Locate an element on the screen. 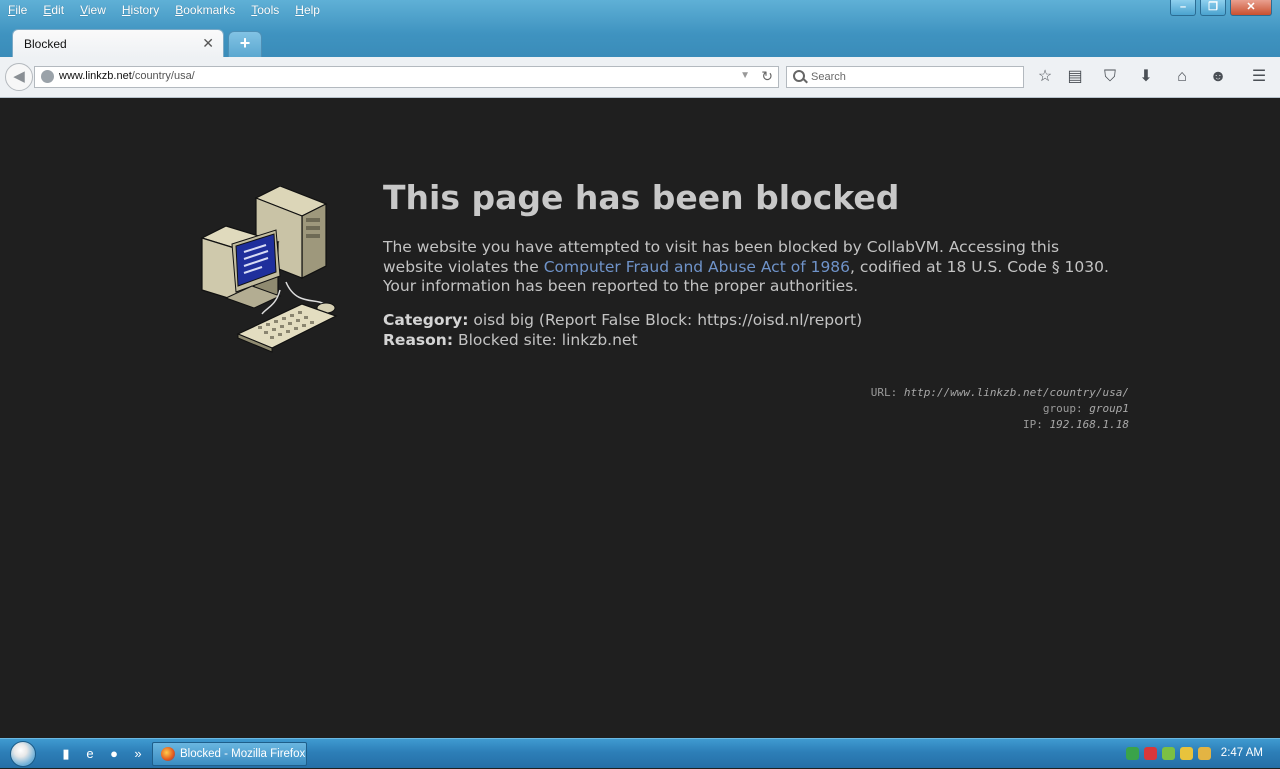  search-bar: Search is located at coordinates (905, 77).